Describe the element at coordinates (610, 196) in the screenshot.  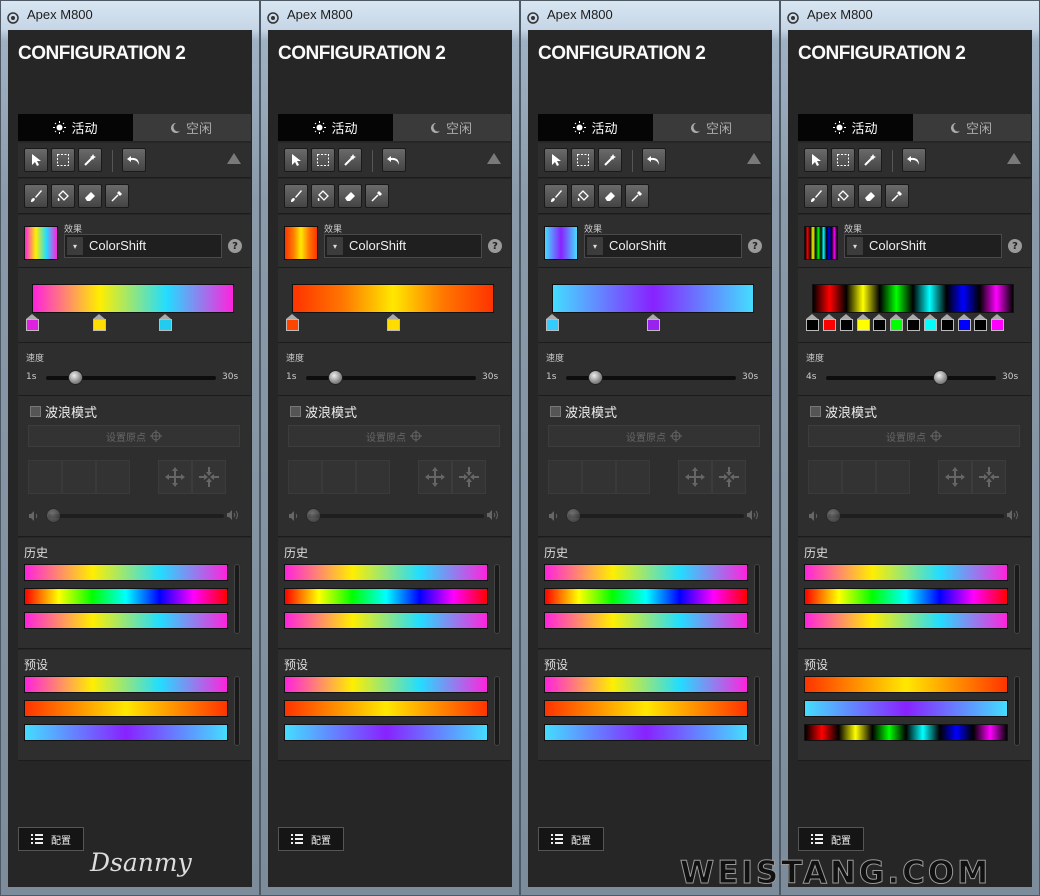
I see `eraser-button` at that location.